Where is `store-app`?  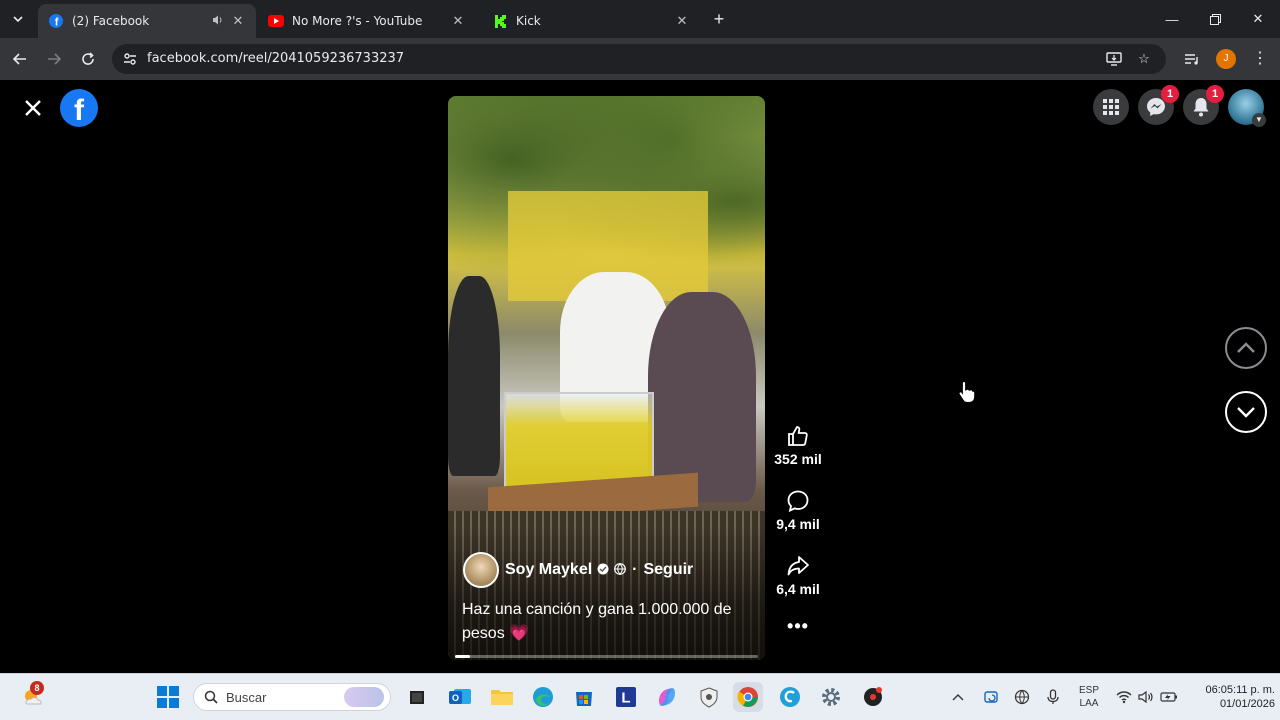
store-app is located at coordinates (584, 697).